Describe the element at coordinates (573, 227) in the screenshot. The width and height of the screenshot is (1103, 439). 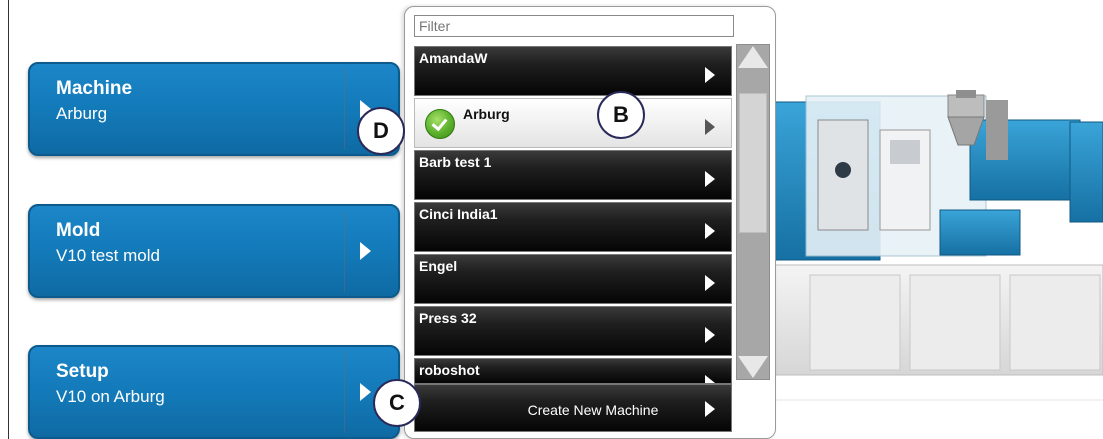
I see `list-item-cinci-india1: Cinci India1` at that location.